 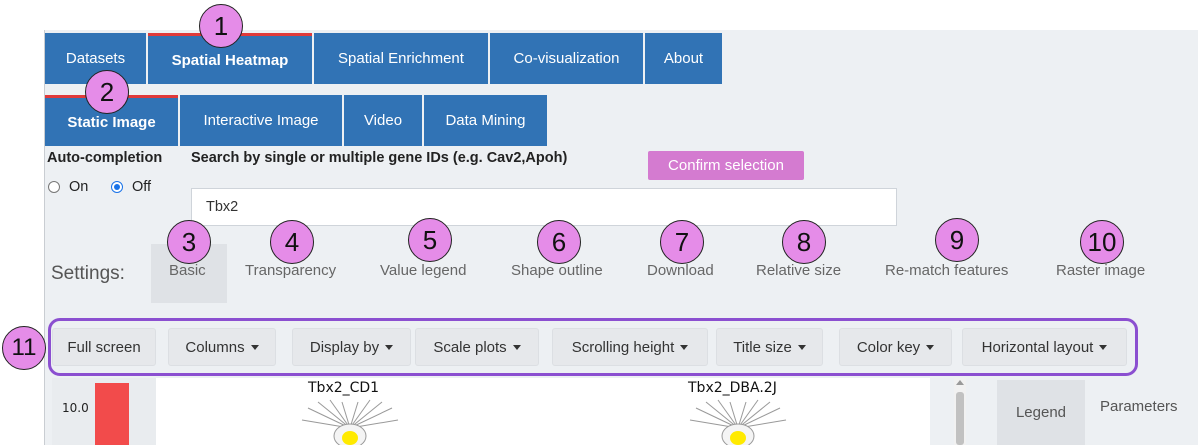 What do you see at coordinates (105, 158) in the screenshot?
I see `autocompletion-label: Auto-completion` at bounding box center [105, 158].